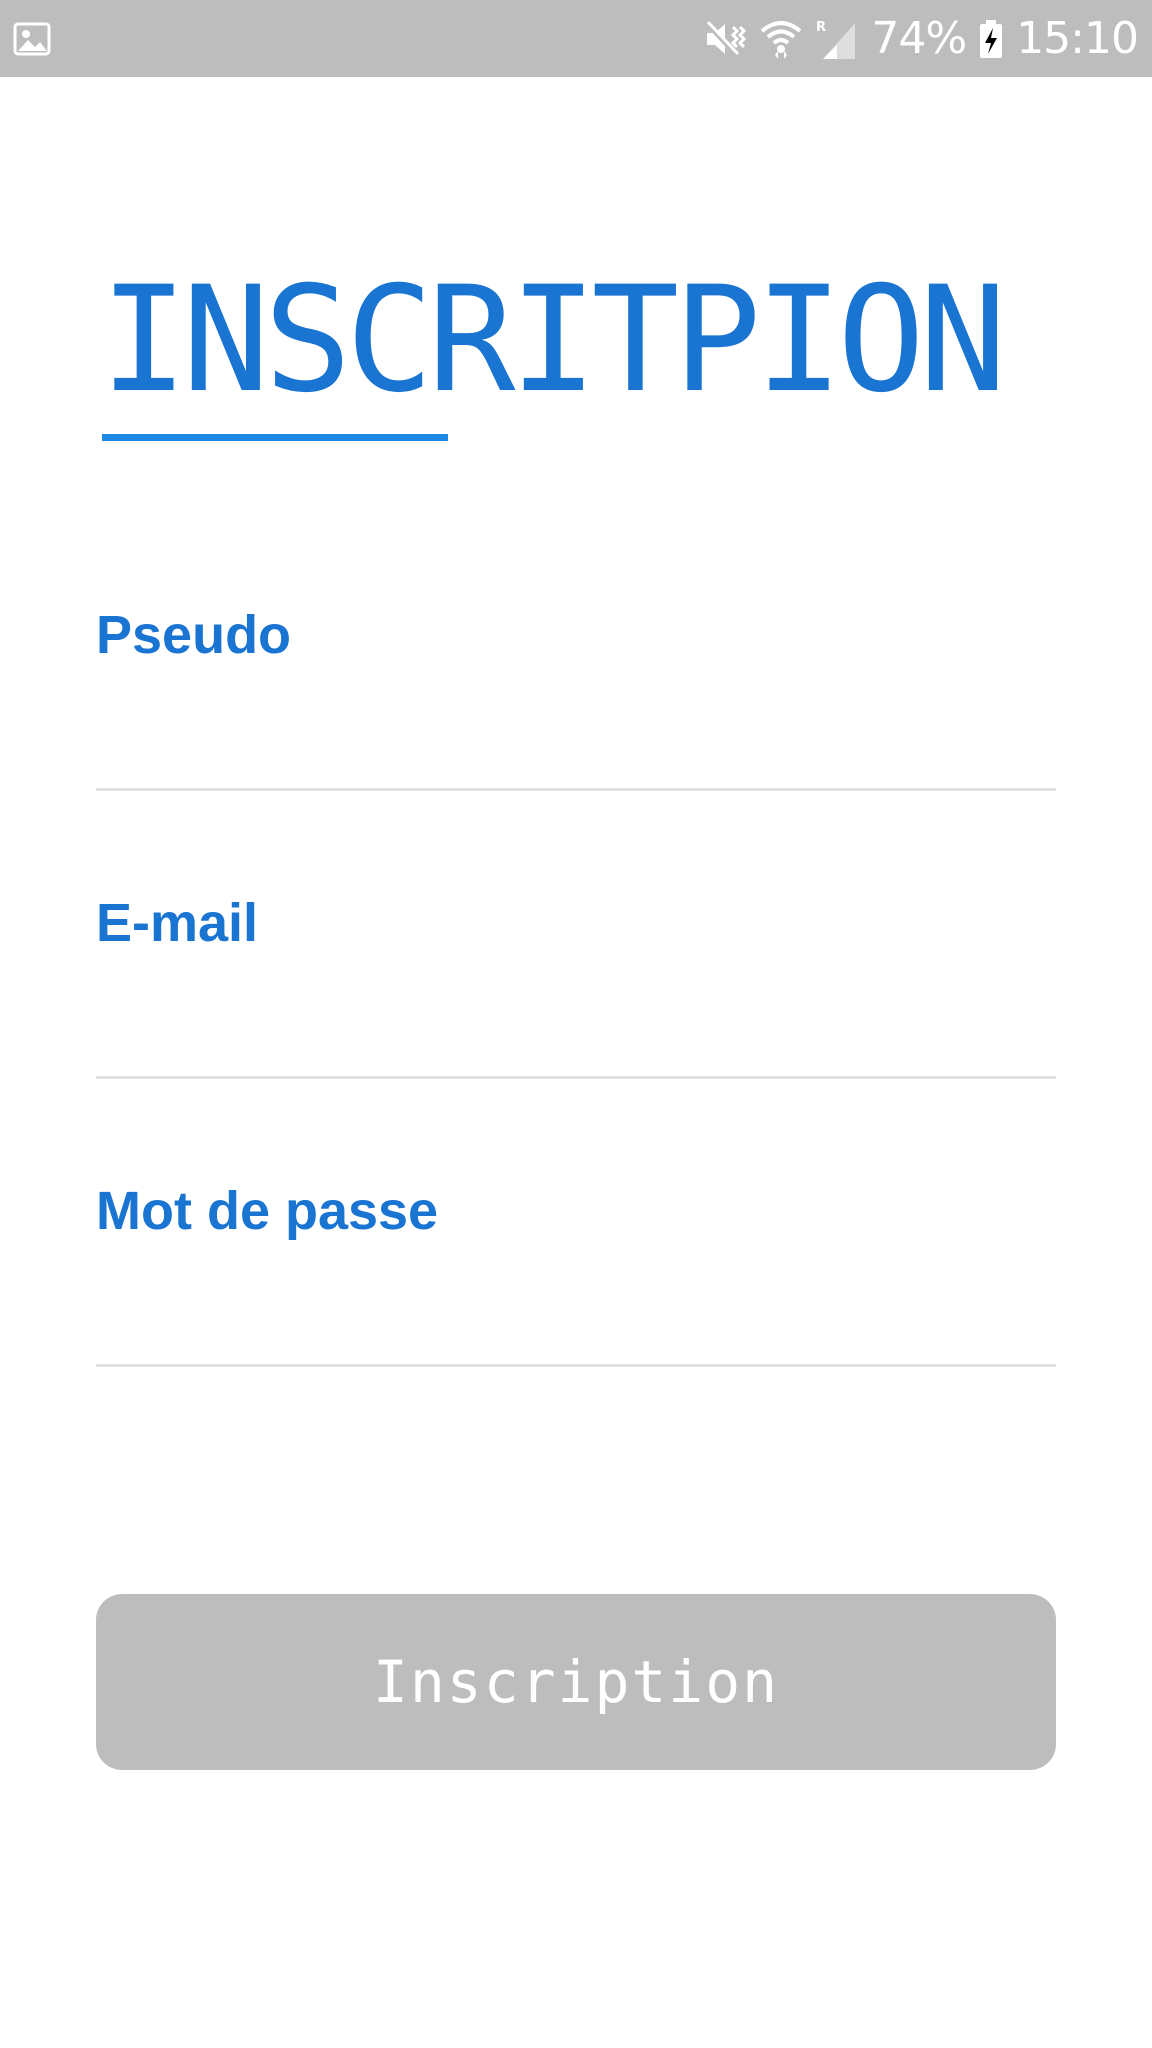 The width and height of the screenshot is (1152, 2048). What do you see at coordinates (781, 39) in the screenshot?
I see `wifi-icon` at bounding box center [781, 39].